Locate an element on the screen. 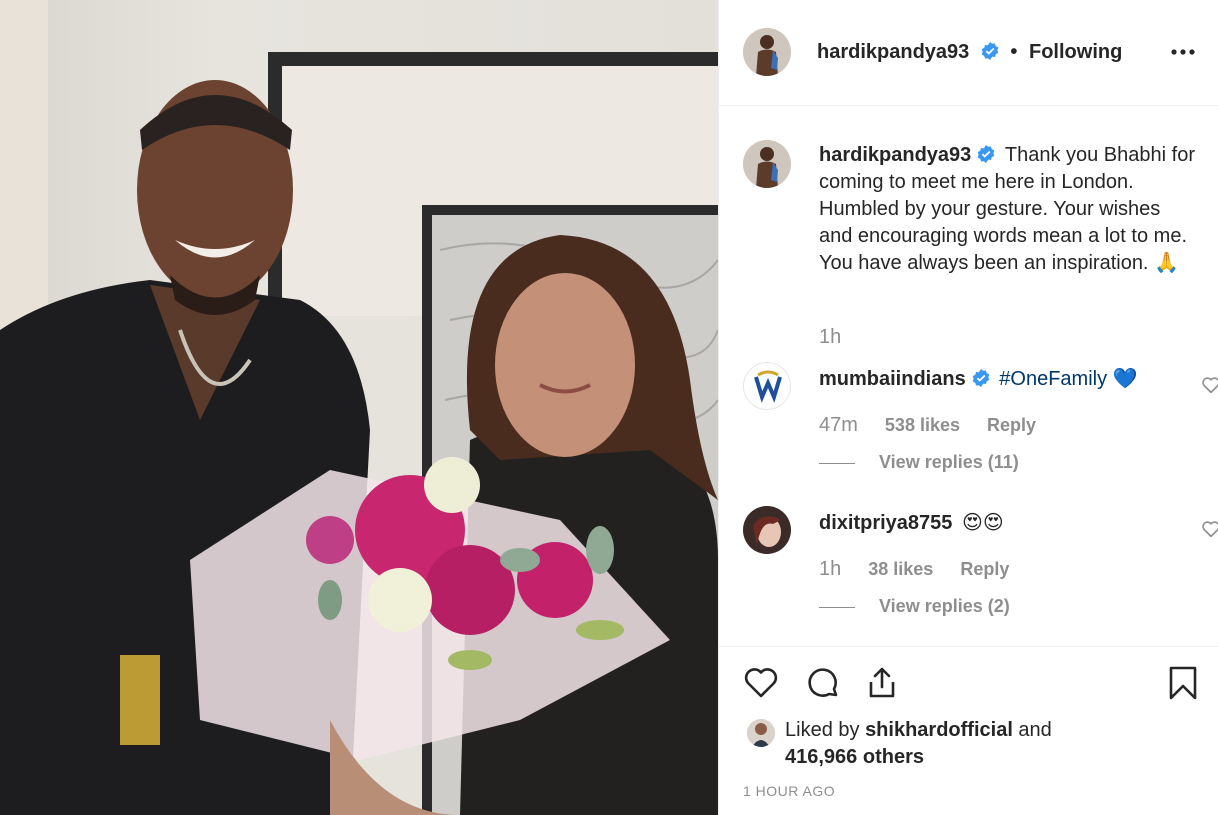  comment-username: dixitpriya8755 is located at coordinates (885, 523).